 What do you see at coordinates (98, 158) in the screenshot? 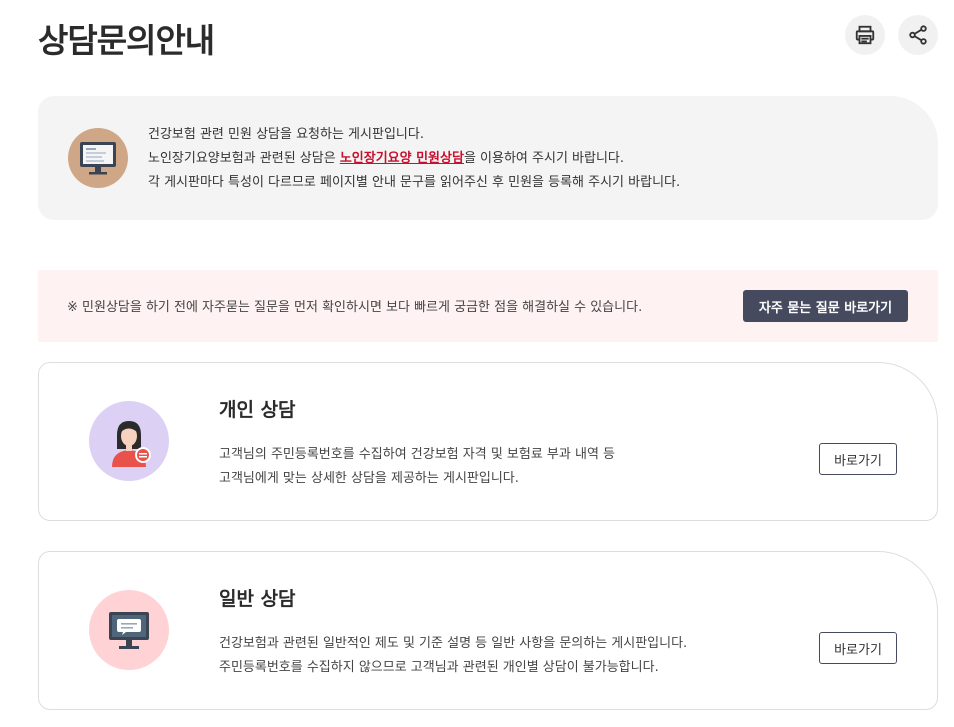
I see `monitor-icon` at bounding box center [98, 158].